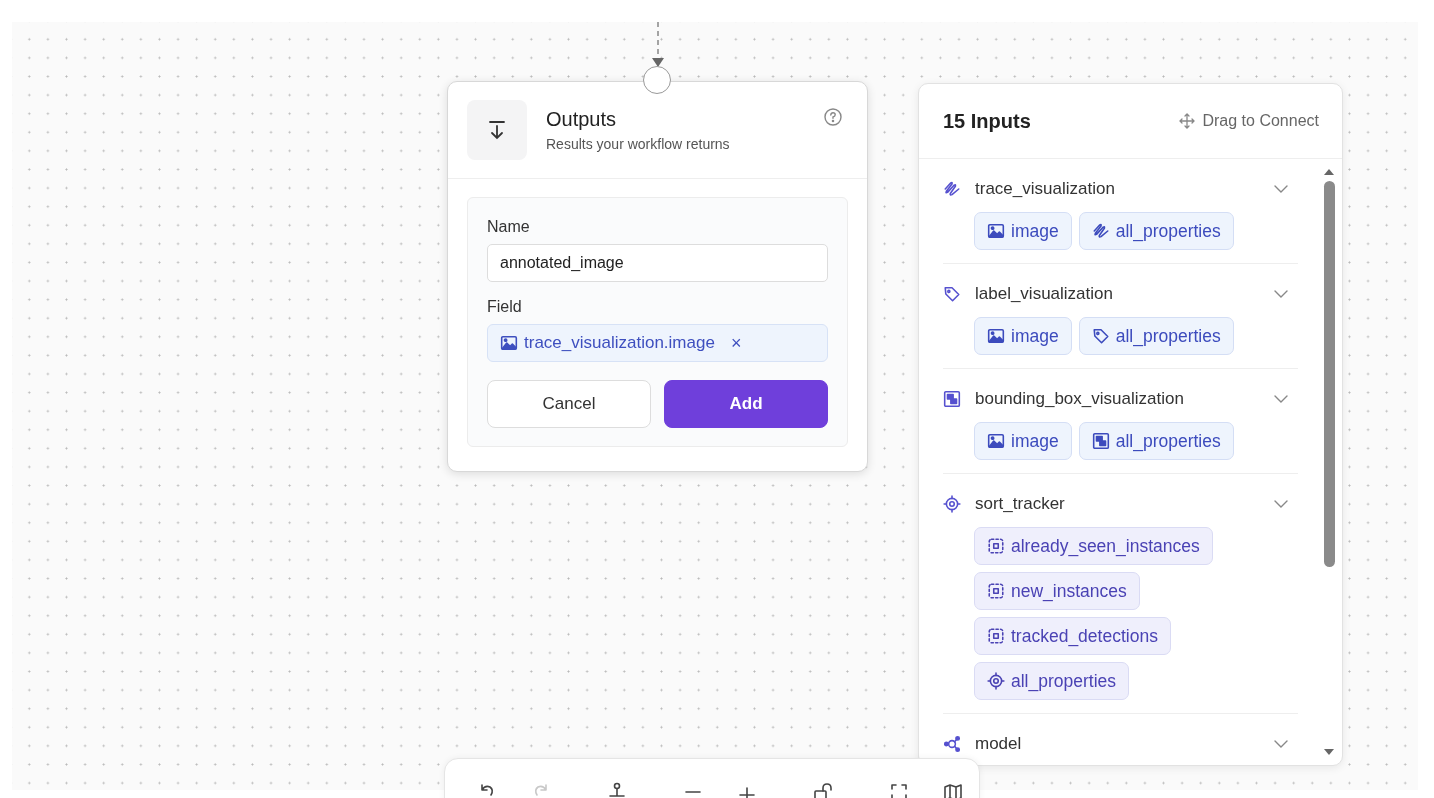 The image size is (1434, 798). I want to click on panel-title: 15 Inputs, so click(987, 121).